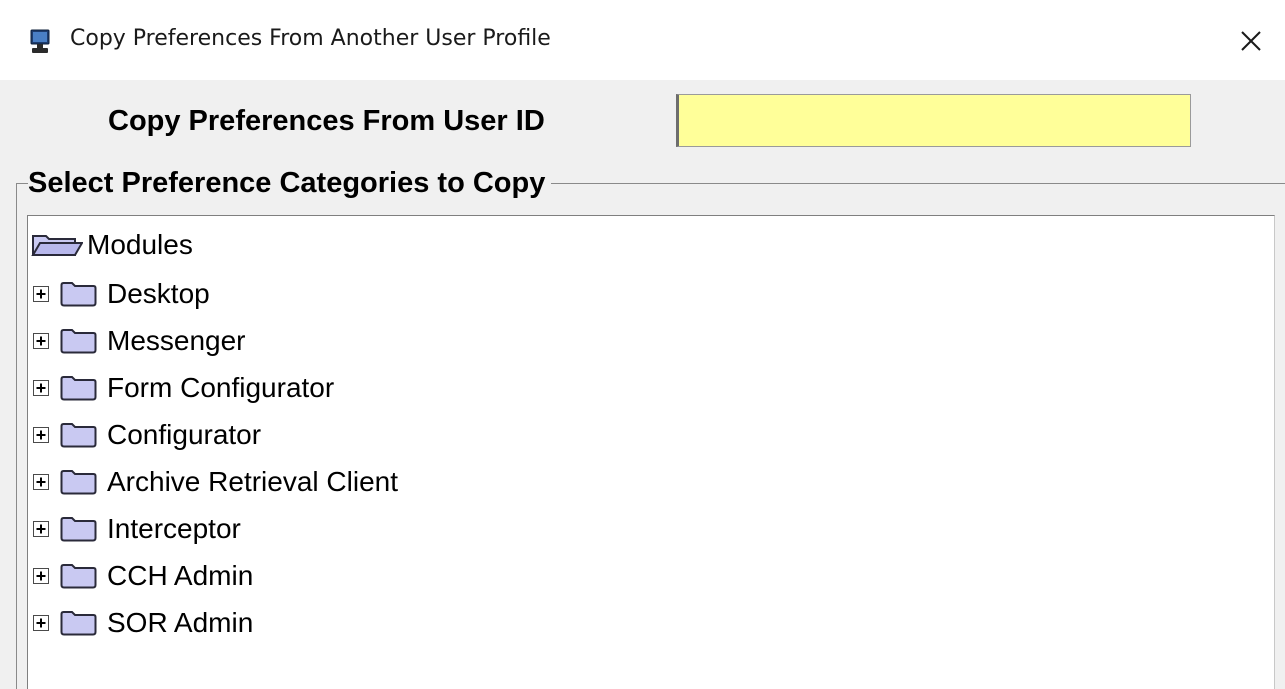 This screenshot has height=689, width=1285. What do you see at coordinates (40, 41) in the screenshot?
I see `computer-icon` at bounding box center [40, 41].